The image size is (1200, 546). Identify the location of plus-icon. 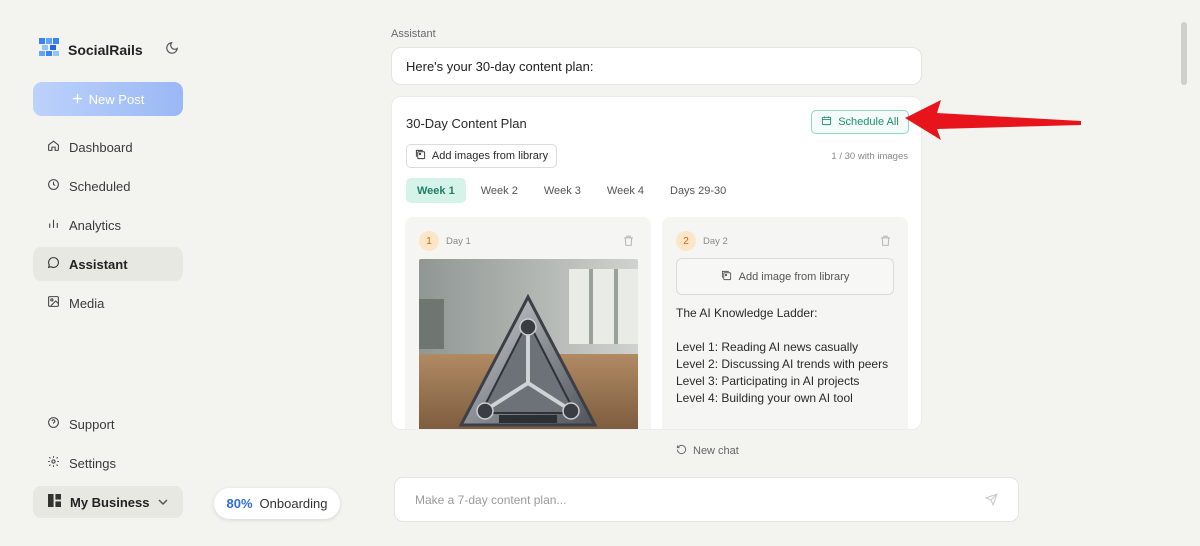
(77, 99).